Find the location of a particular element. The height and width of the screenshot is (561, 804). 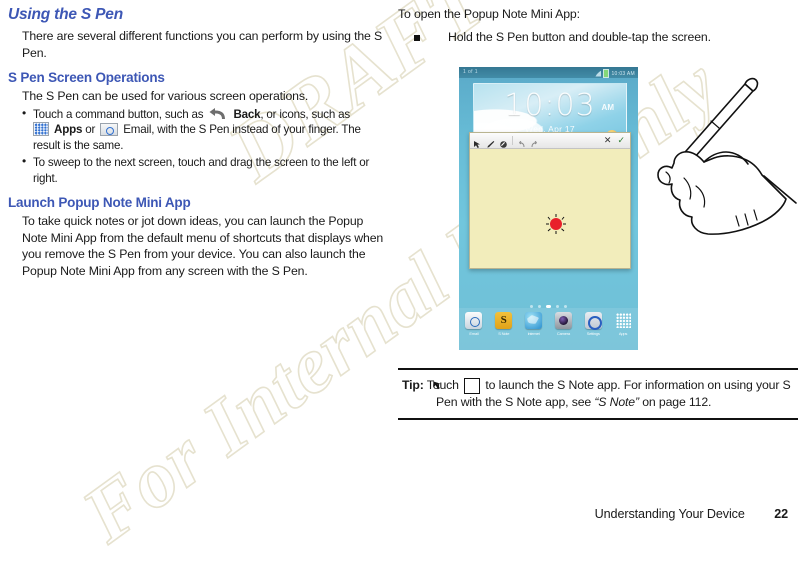

internet-app-icon: Internet is located at coordinates (534, 324).